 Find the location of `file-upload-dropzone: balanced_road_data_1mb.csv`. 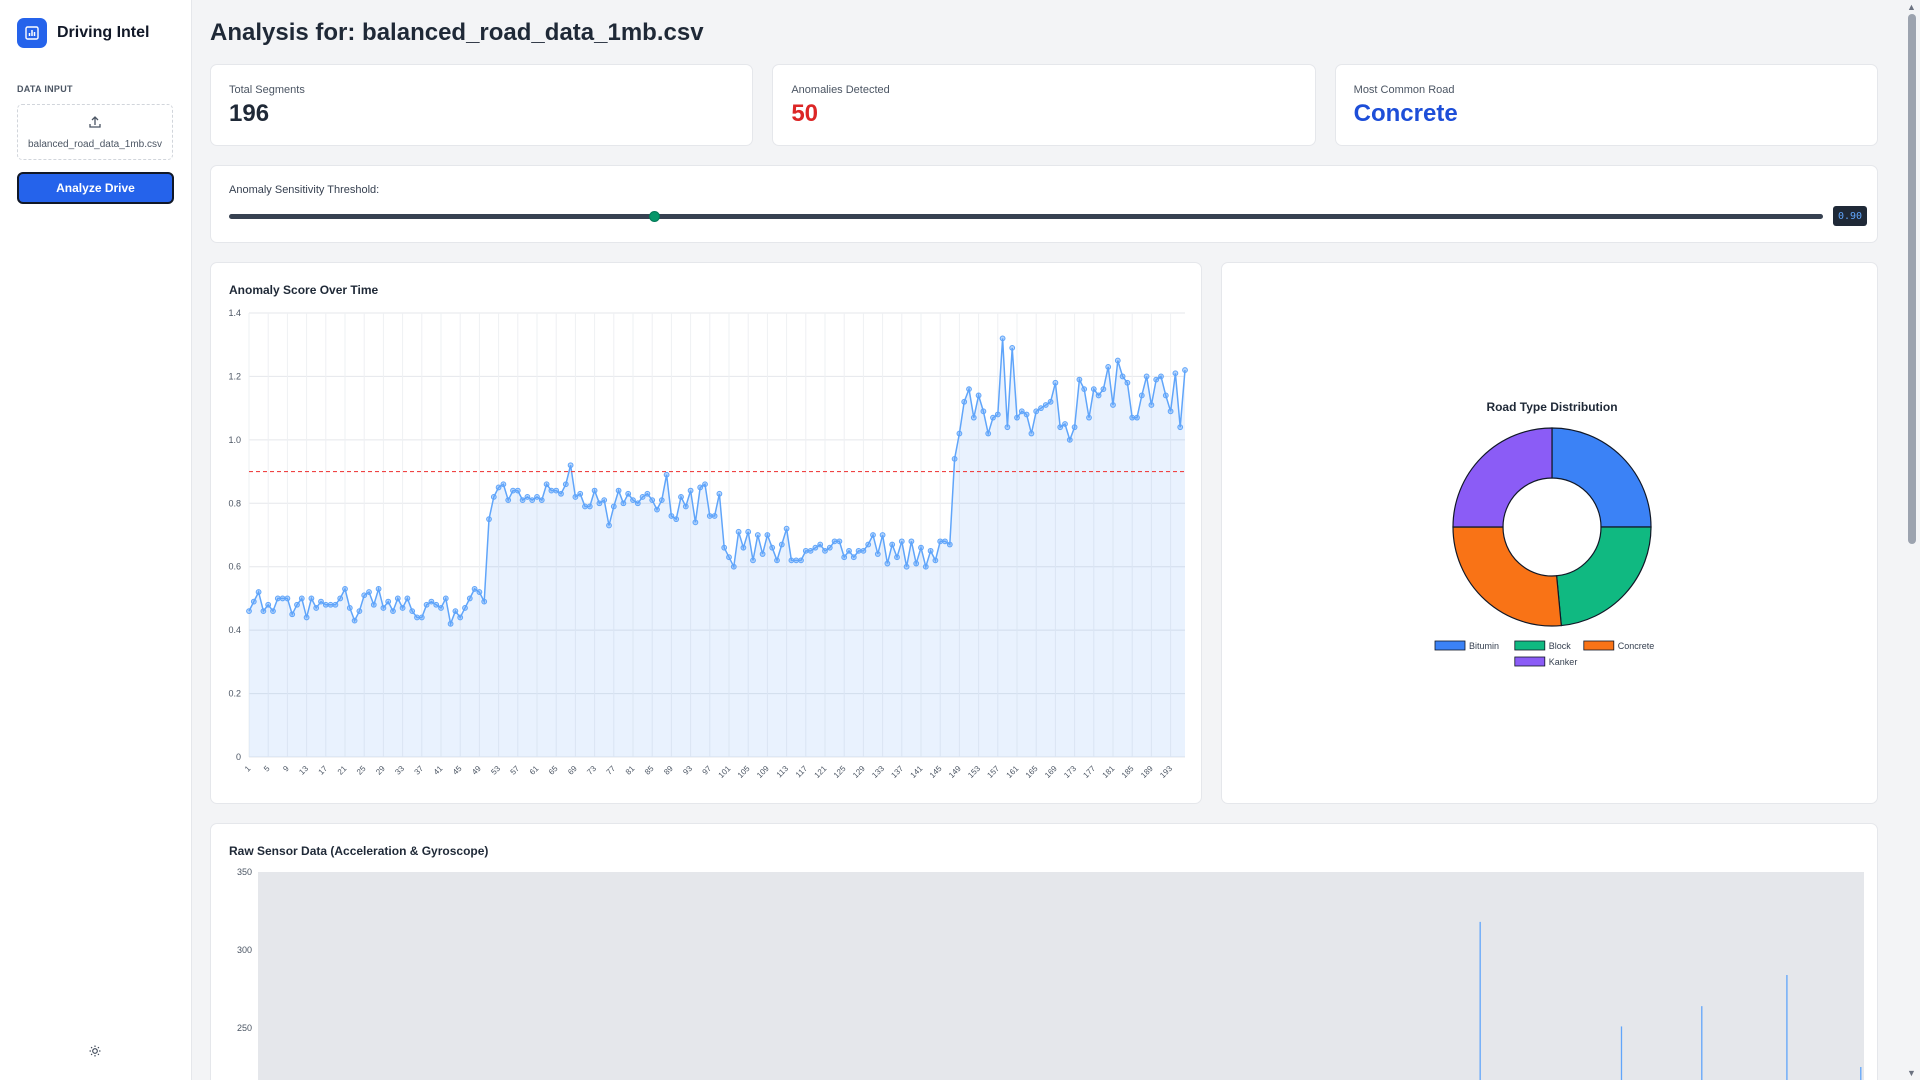

file-upload-dropzone: balanced_road_data_1mb.csv is located at coordinates (95, 132).